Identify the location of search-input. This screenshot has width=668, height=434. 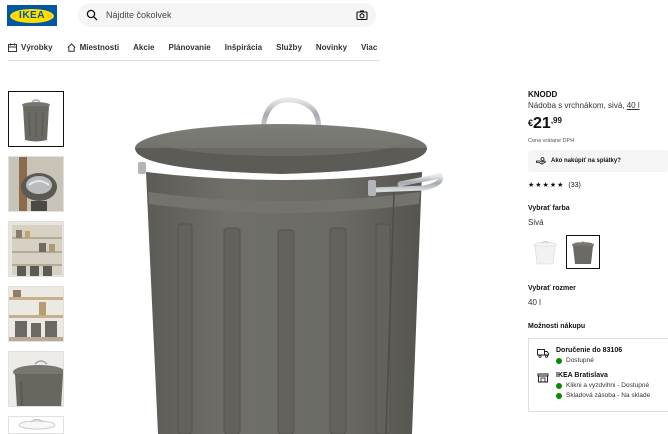
(231, 15).